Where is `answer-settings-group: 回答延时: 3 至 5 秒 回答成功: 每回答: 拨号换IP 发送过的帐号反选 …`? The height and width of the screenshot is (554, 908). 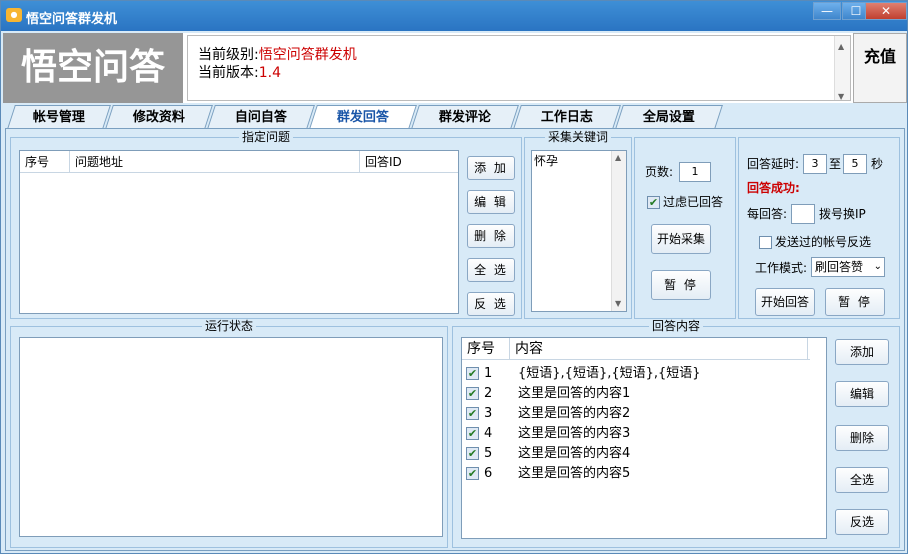 answer-settings-group: 回答延时: 3 至 5 秒 回答成功: 每回答: 拨号换IP 发送过的帐号反选 … is located at coordinates (819, 228).